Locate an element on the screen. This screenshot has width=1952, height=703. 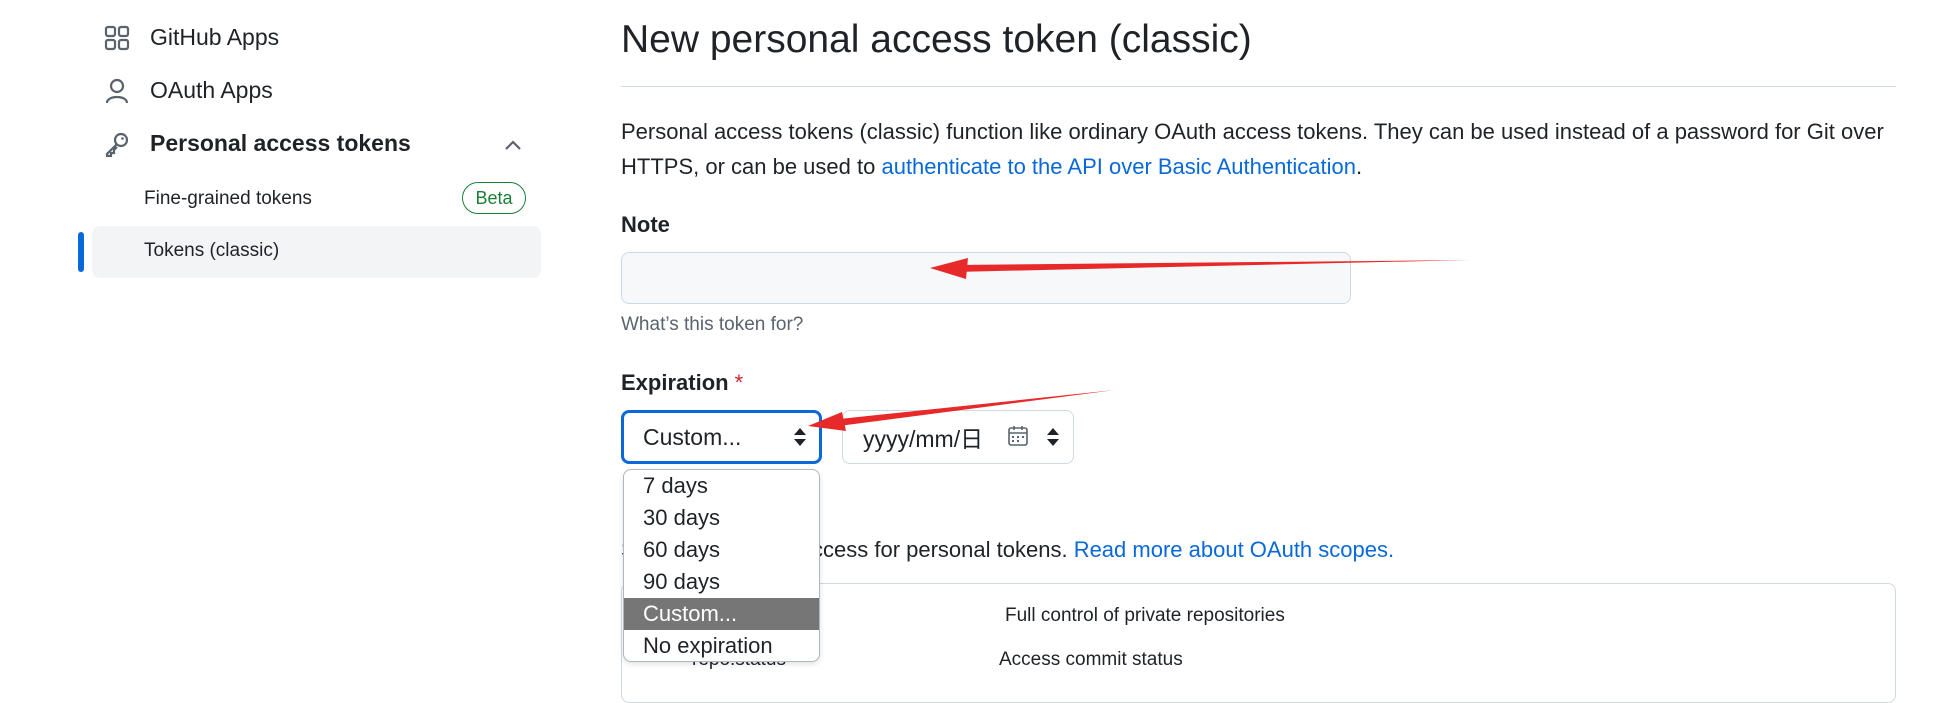
person-icon is located at coordinates (117, 91).